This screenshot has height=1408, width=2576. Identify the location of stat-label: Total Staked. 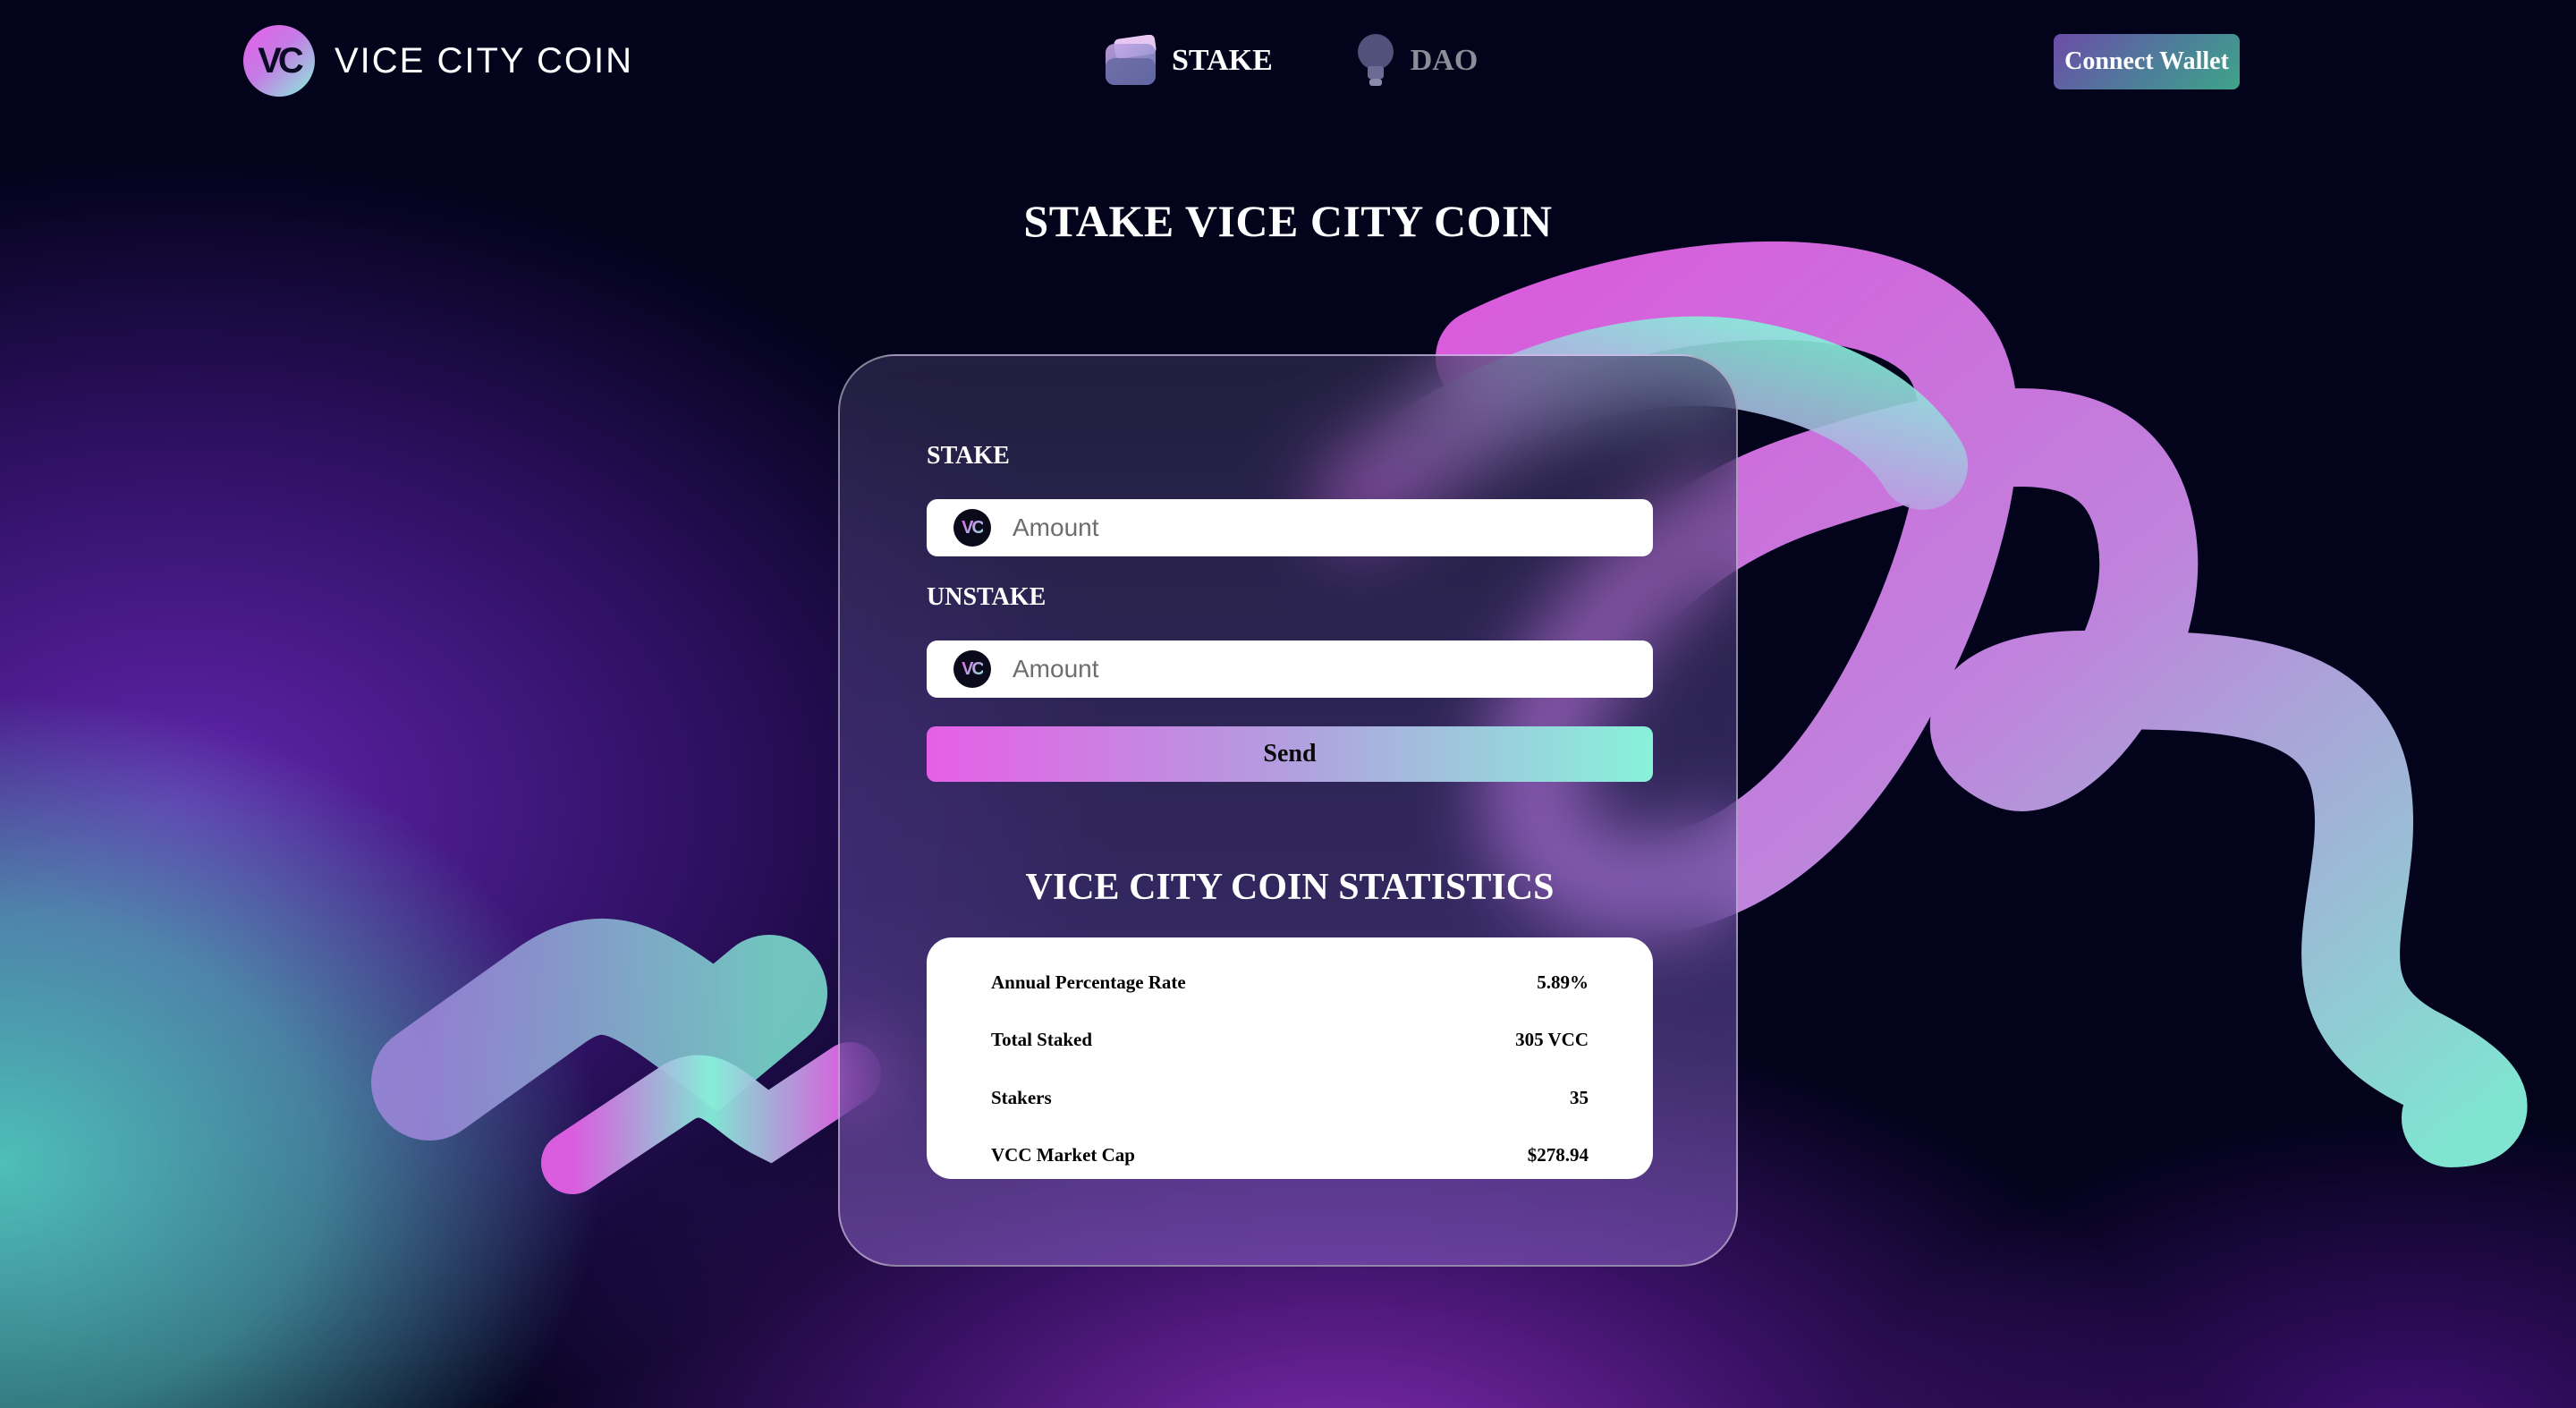
(1042, 1040).